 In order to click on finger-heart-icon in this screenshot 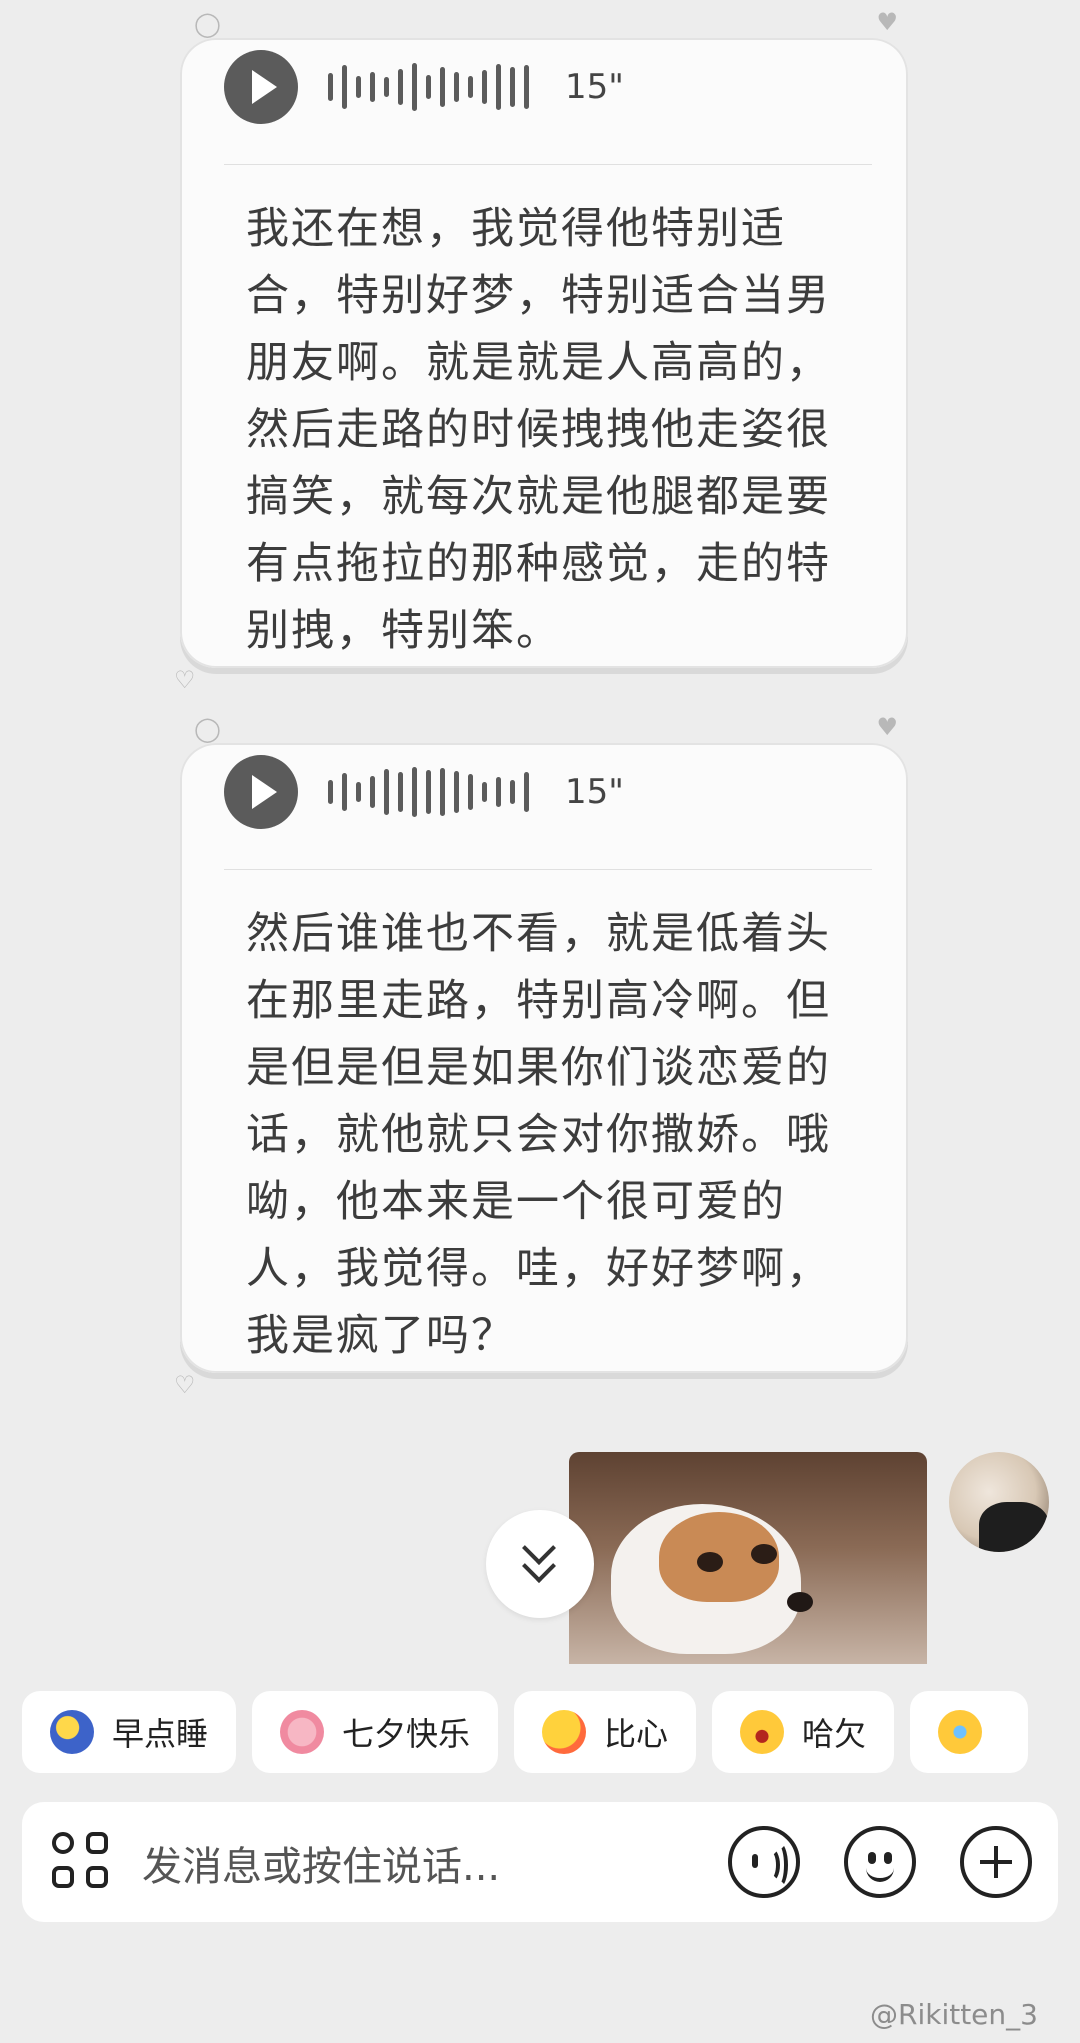, I will do `click(564, 1732)`.